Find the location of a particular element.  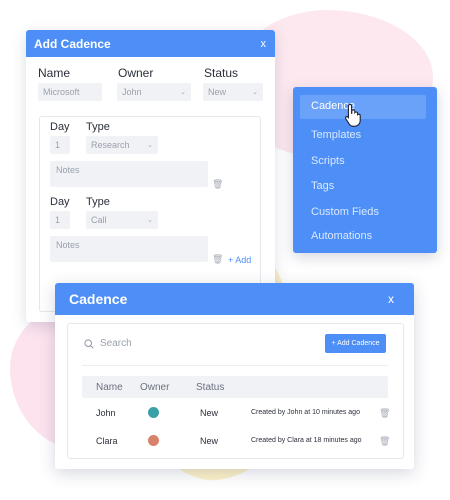

menu-item-scripts: Scripts is located at coordinates (328, 161).